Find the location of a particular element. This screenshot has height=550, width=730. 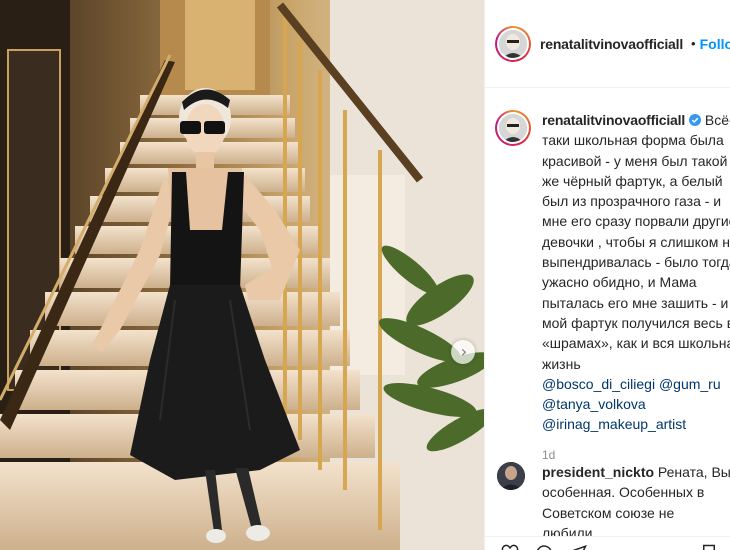

post-header: renatalitvinovaofficiall • Follow is located at coordinates (607, 44).